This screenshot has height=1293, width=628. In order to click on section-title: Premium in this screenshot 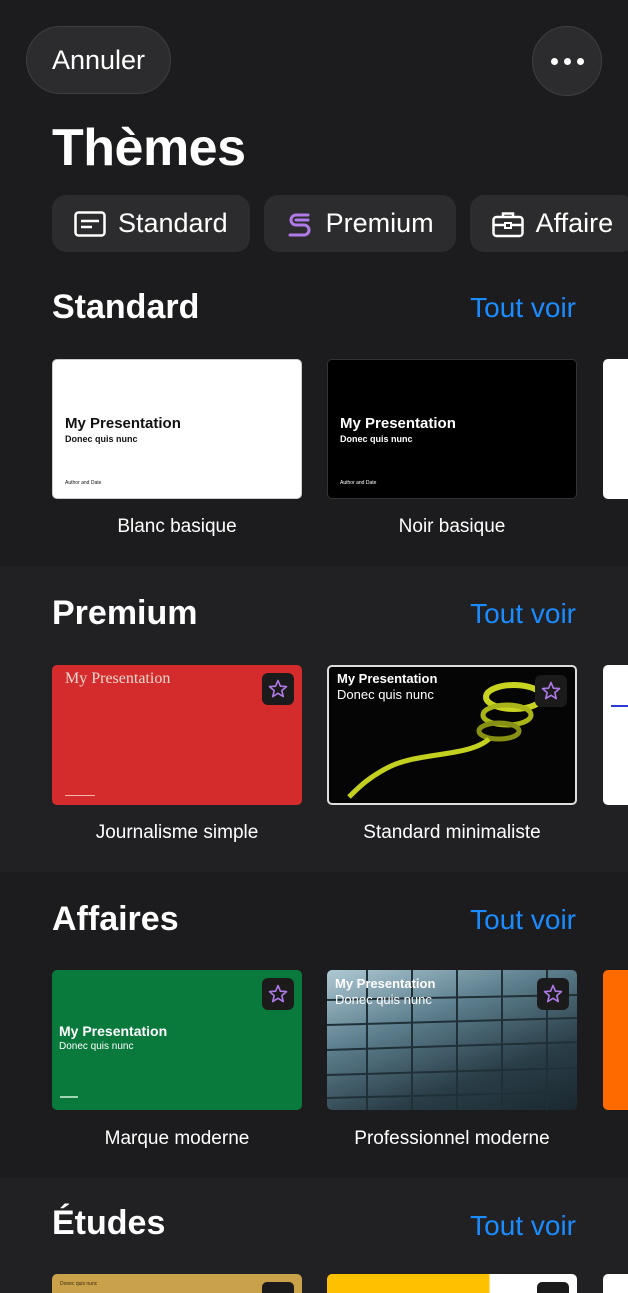, I will do `click(125, 613)`.